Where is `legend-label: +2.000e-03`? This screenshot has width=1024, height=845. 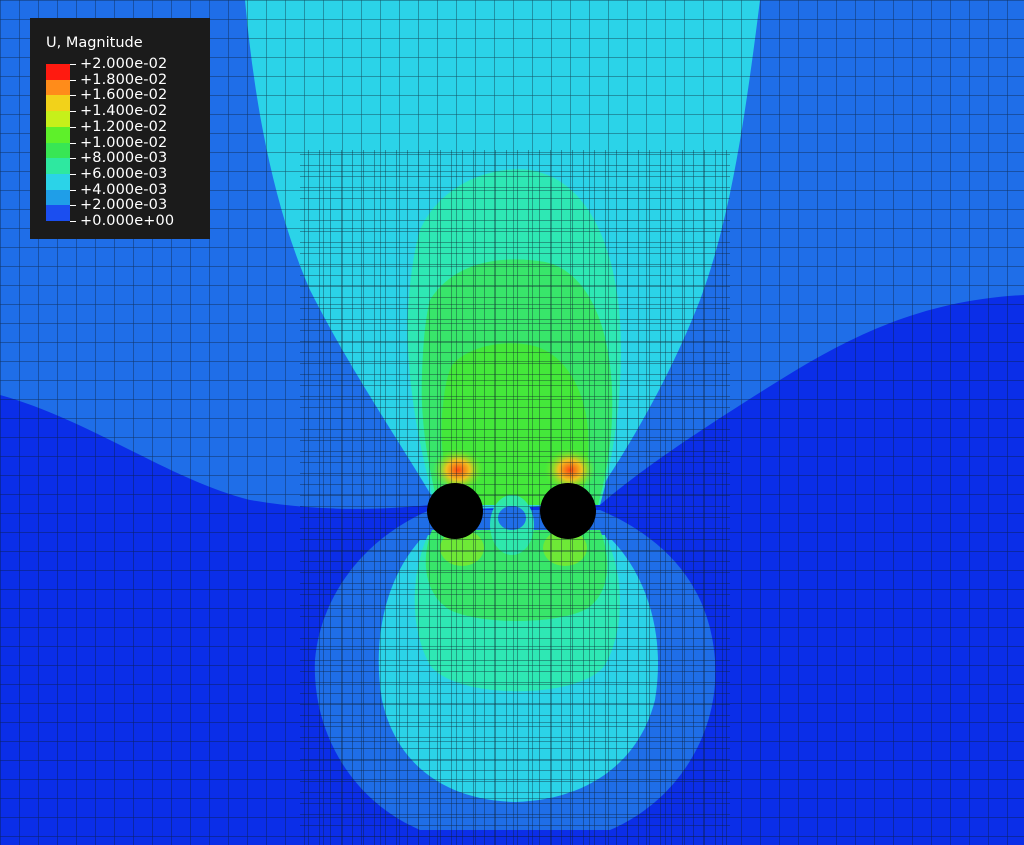 legend-label: +2.000e-03 is located at coordinates (124, 205).